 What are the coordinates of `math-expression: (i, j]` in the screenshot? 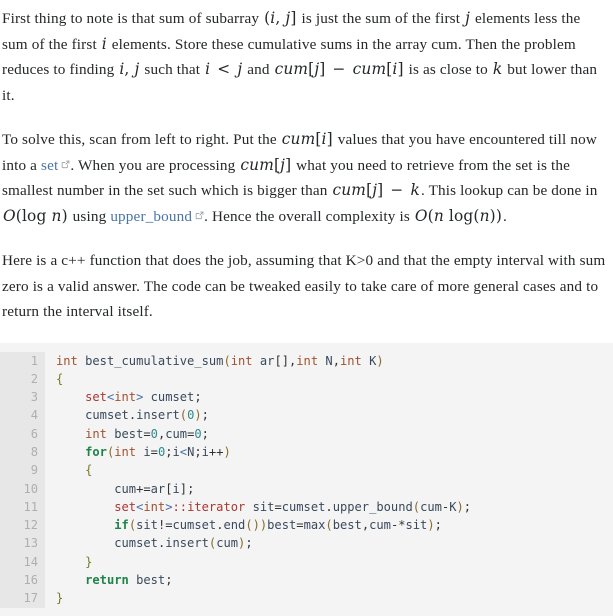 It's located at (280, 18).